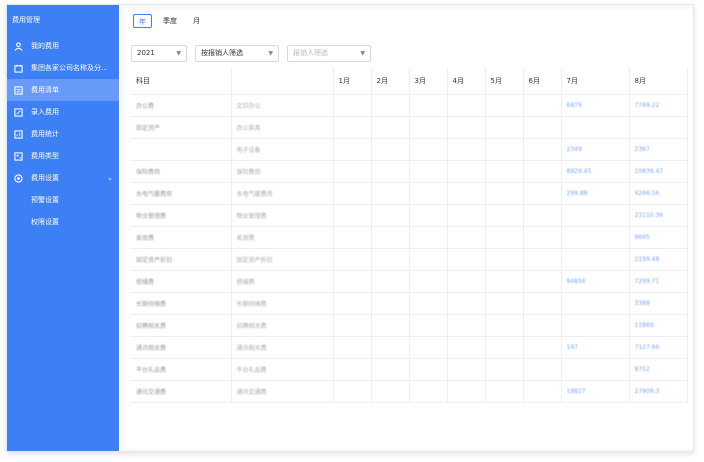 This screenshot has width=704, height=462. Describe the element at coordinates (63, 156) in the screenshot. I see `sidebar-item-expense-types: 费用类型` at that location.